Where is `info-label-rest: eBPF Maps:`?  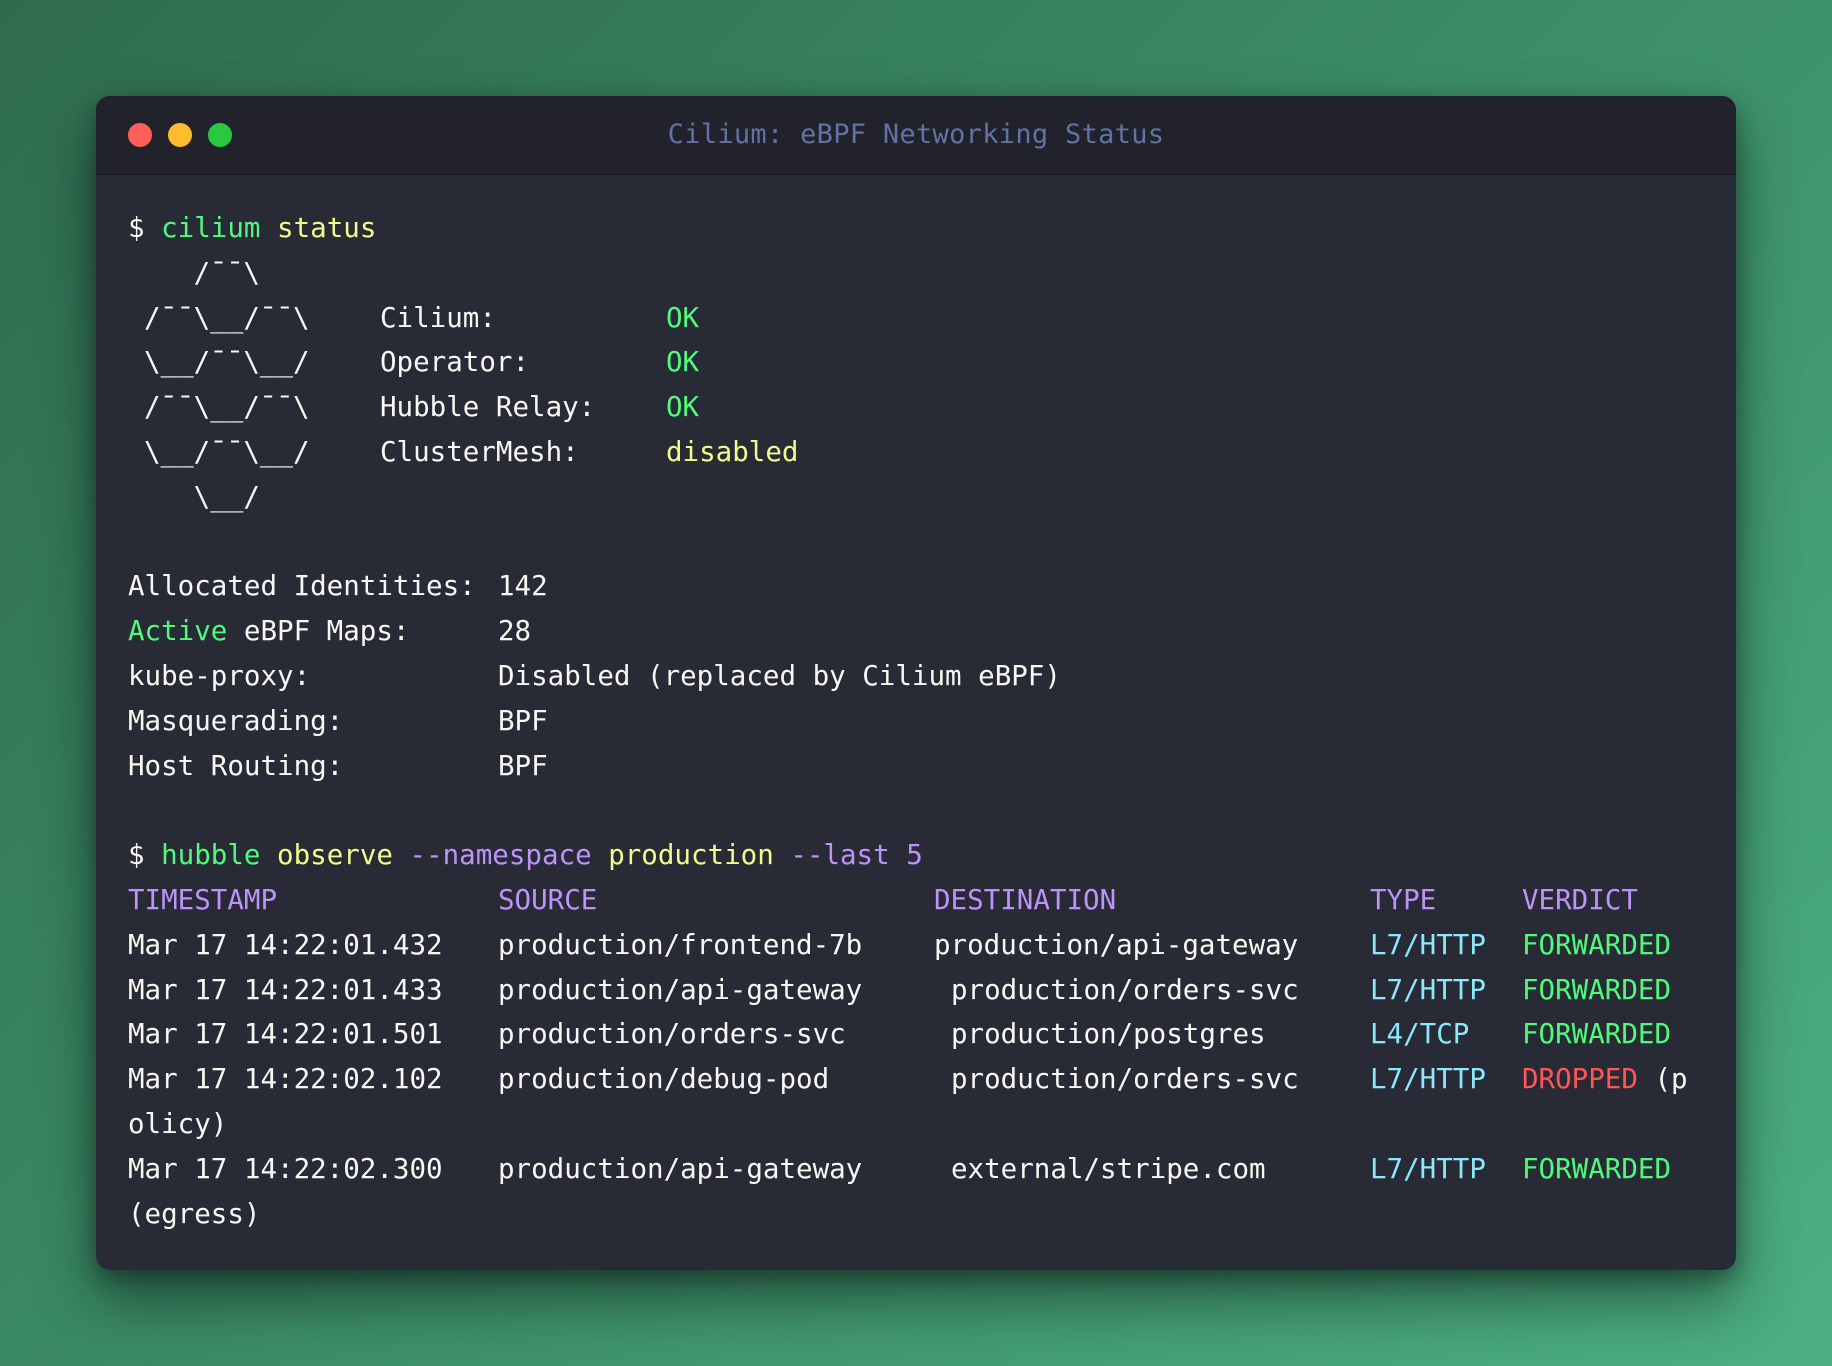 info-label-rest: eBPF Maps: is located at coordinates (318, 631).